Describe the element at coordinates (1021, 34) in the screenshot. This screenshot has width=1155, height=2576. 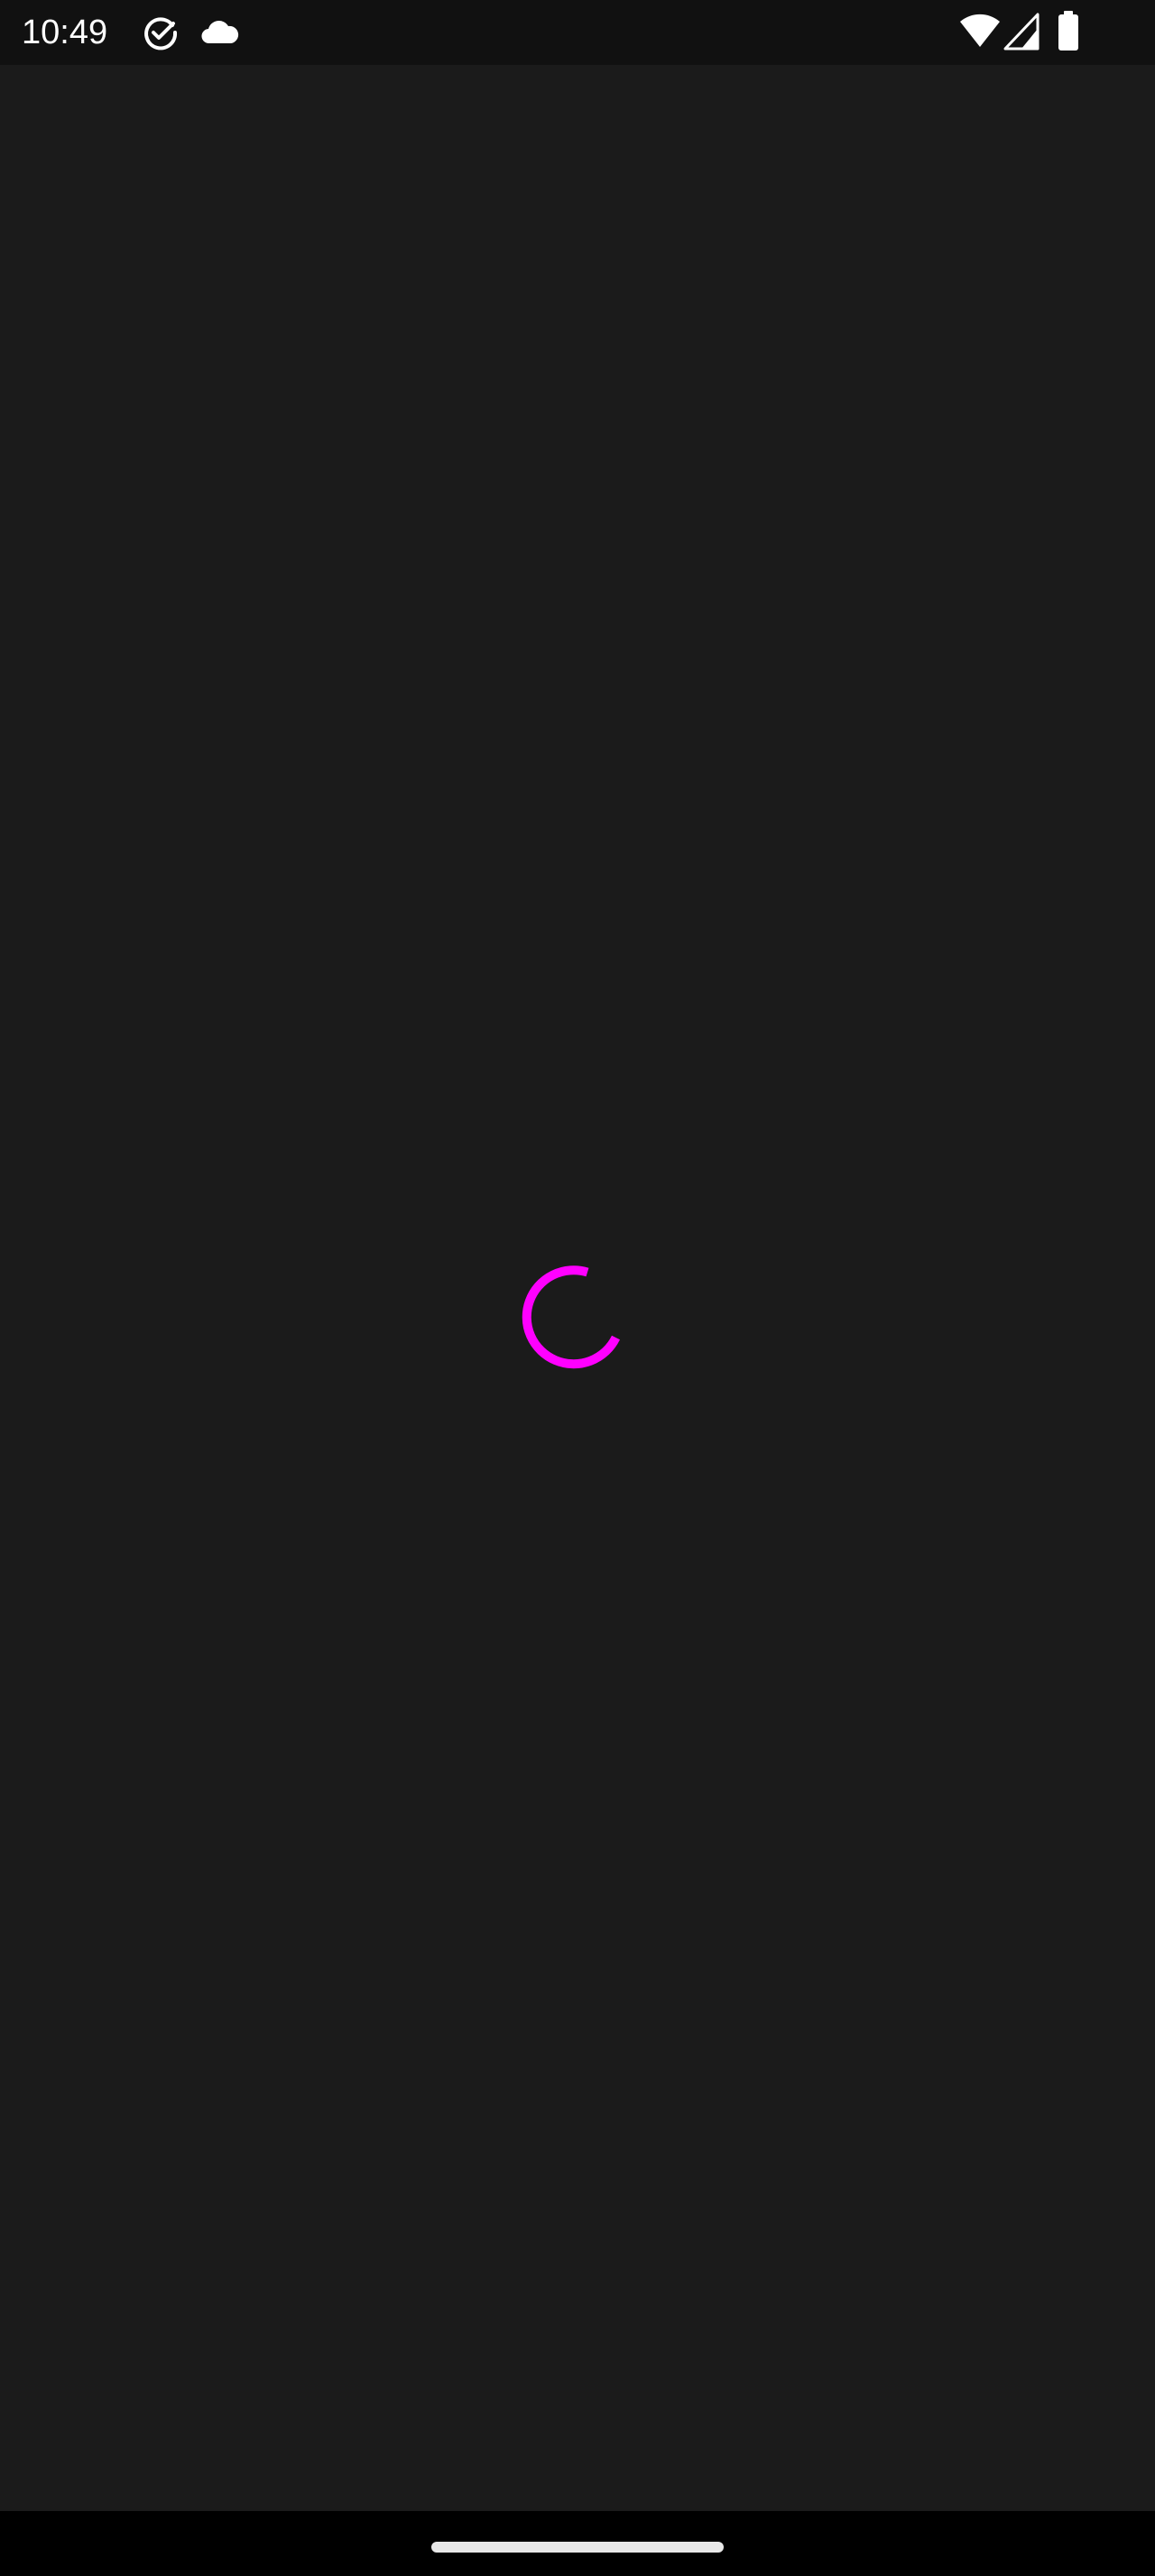
I see `cellular-signal-icon` at that location.